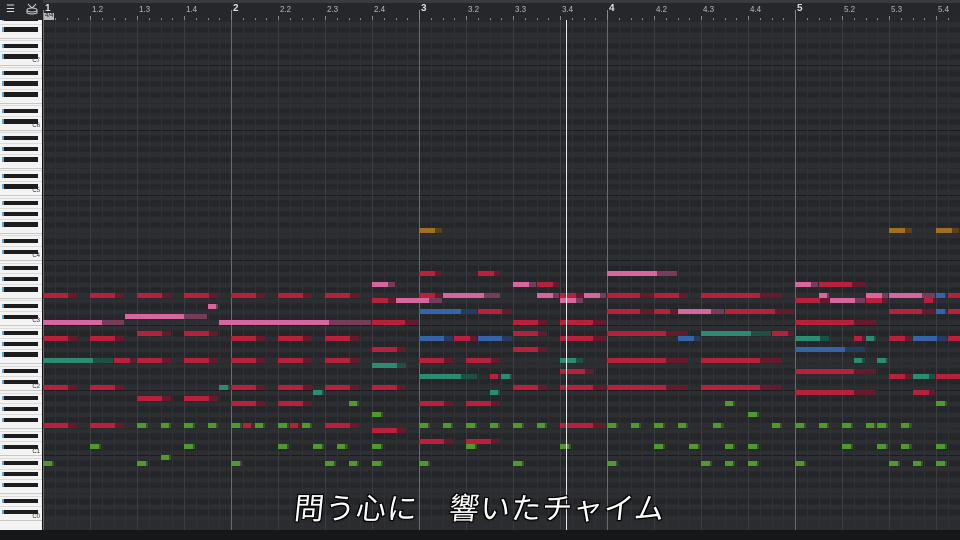  I want to click on playhead, so click(567, 275).